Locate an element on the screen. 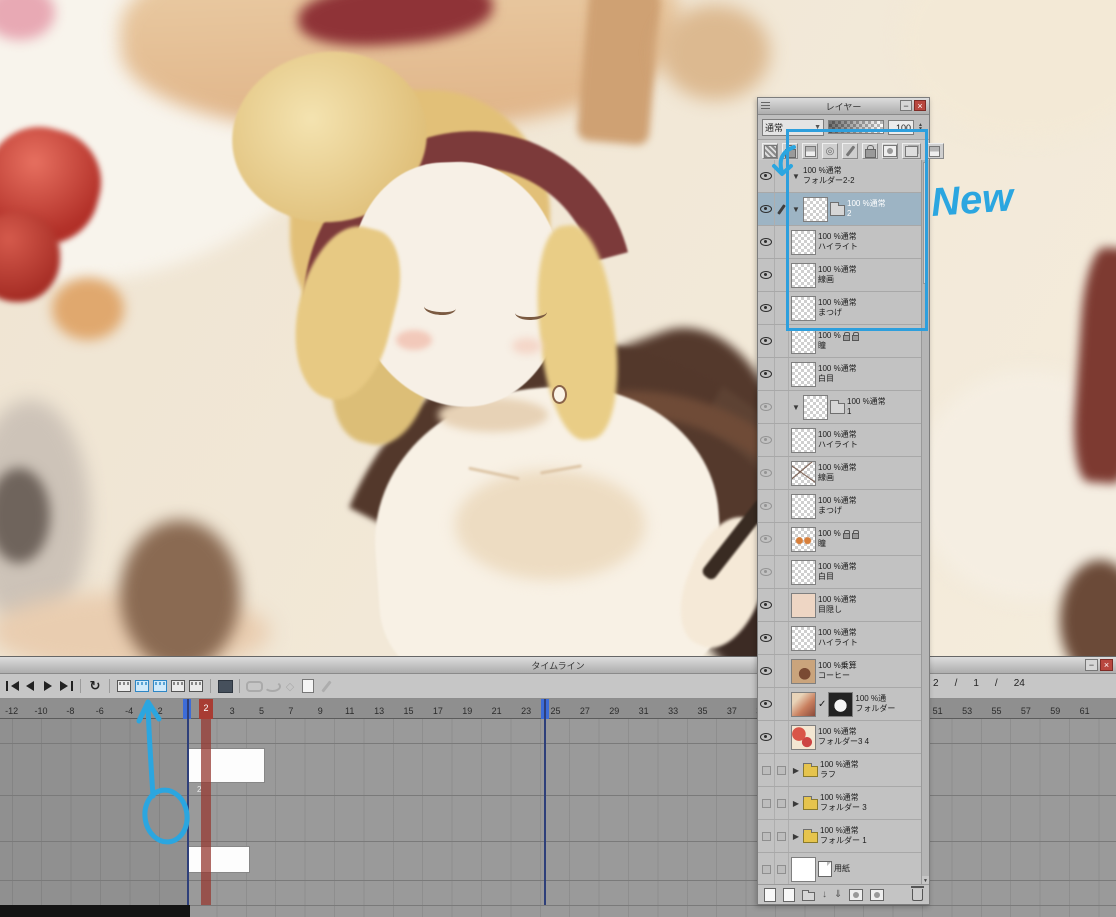 The height and width of the screenshot is (917, 1116). play-reverse-button is located at coordinates (30, 686).